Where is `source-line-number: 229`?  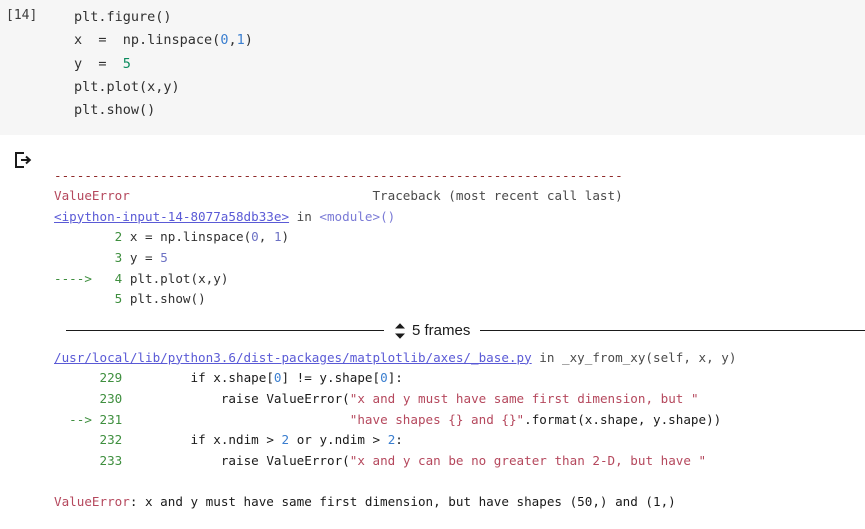
source-line-number: 229 is located at coordinates (114, 378).